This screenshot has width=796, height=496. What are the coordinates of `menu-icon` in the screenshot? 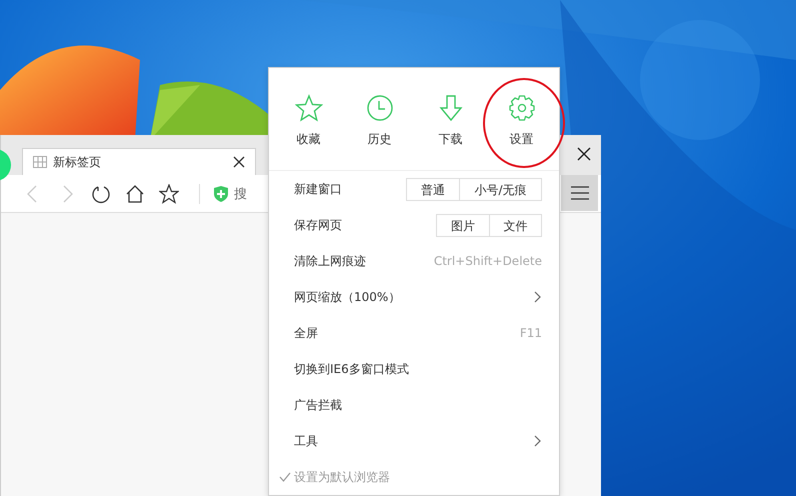 It's located at (580, 193).